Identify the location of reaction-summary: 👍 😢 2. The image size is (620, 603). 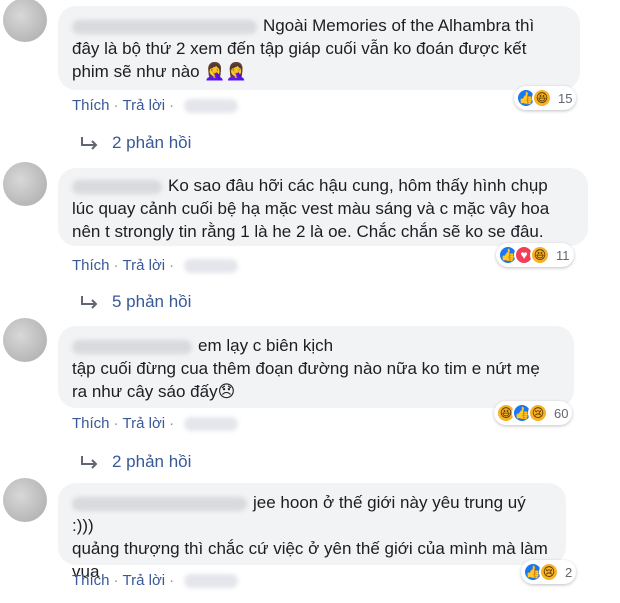
(549, 572).